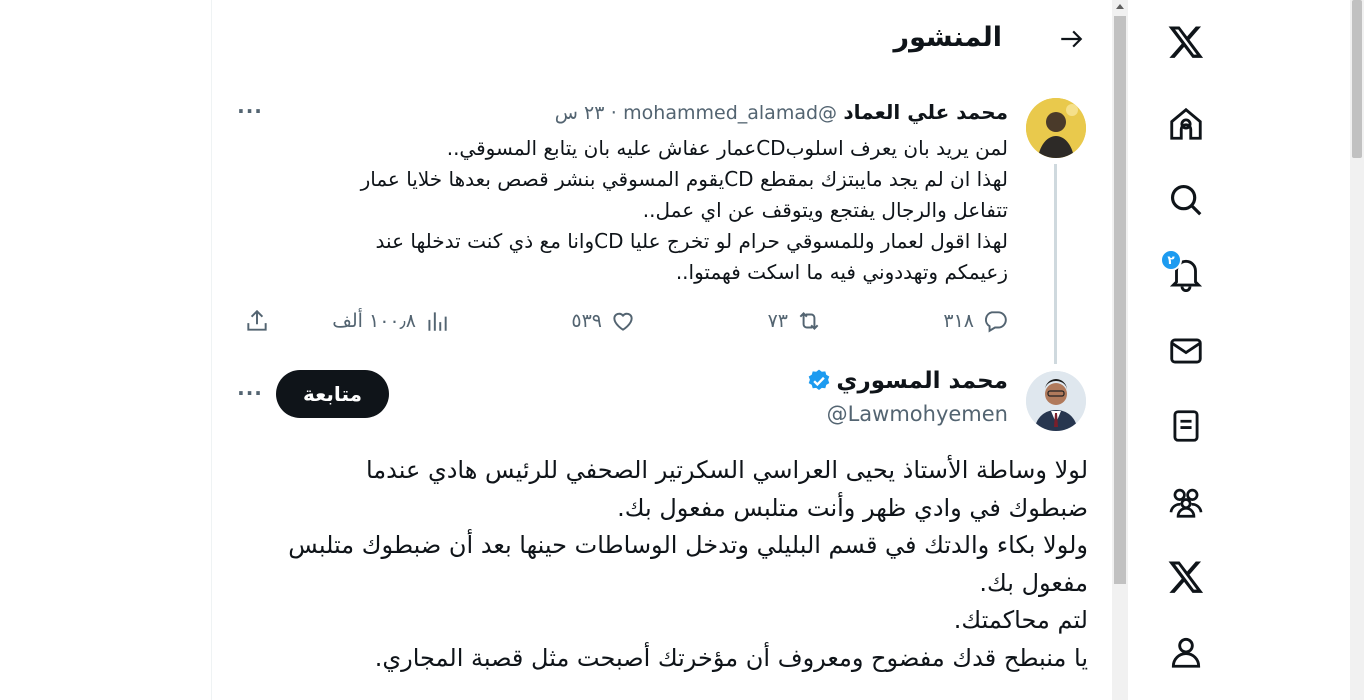  I want to click on scroll-up-arrow-icon, so click(1120, 6).